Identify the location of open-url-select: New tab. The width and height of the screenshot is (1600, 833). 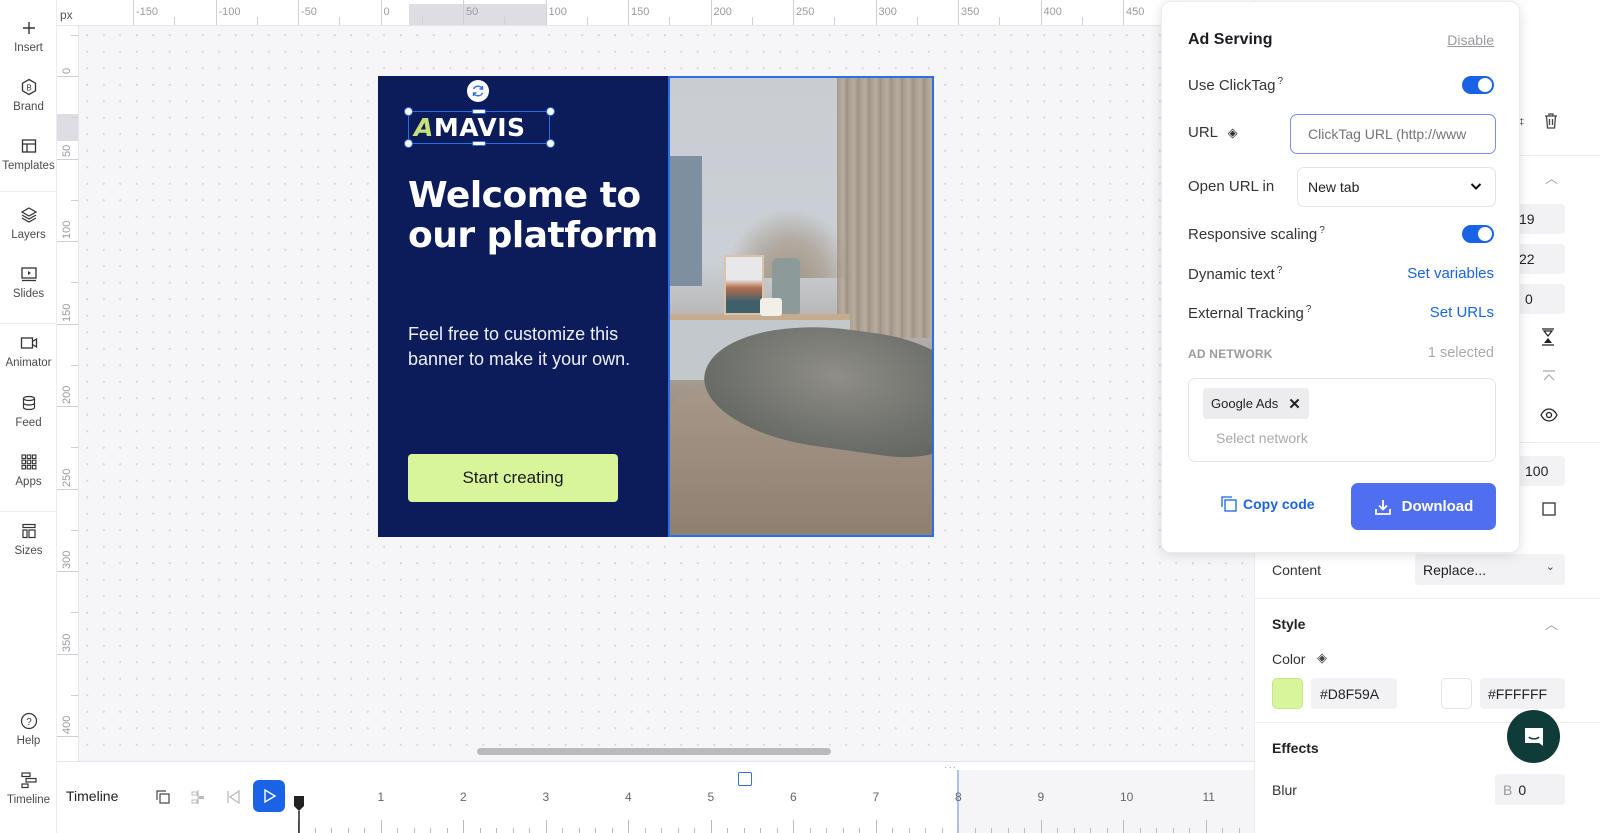
(1396, 187).